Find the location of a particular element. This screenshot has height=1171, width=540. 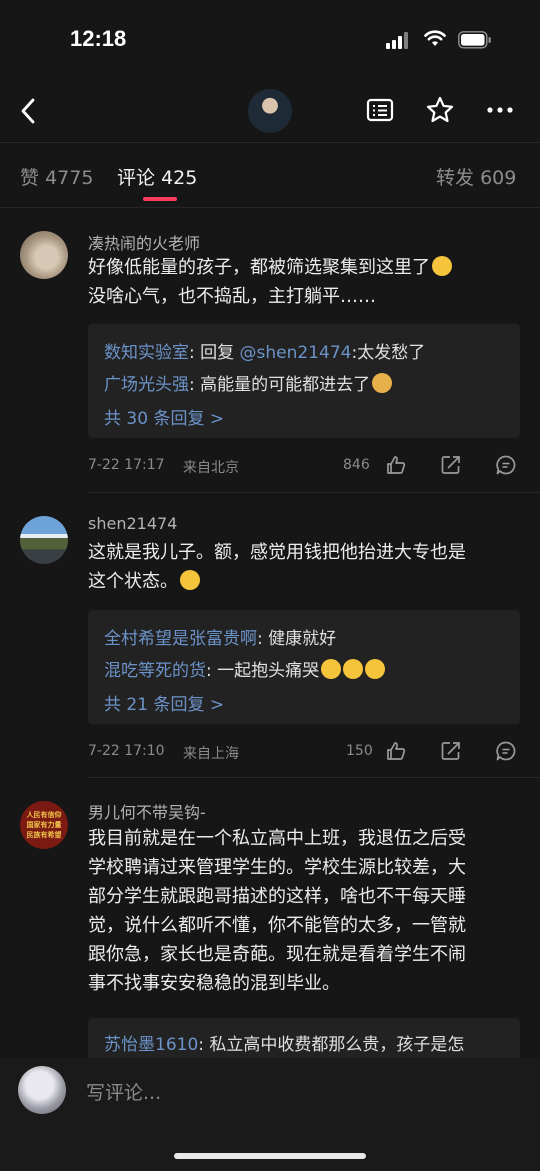

signal-icon is located at coordinates (399, 40).